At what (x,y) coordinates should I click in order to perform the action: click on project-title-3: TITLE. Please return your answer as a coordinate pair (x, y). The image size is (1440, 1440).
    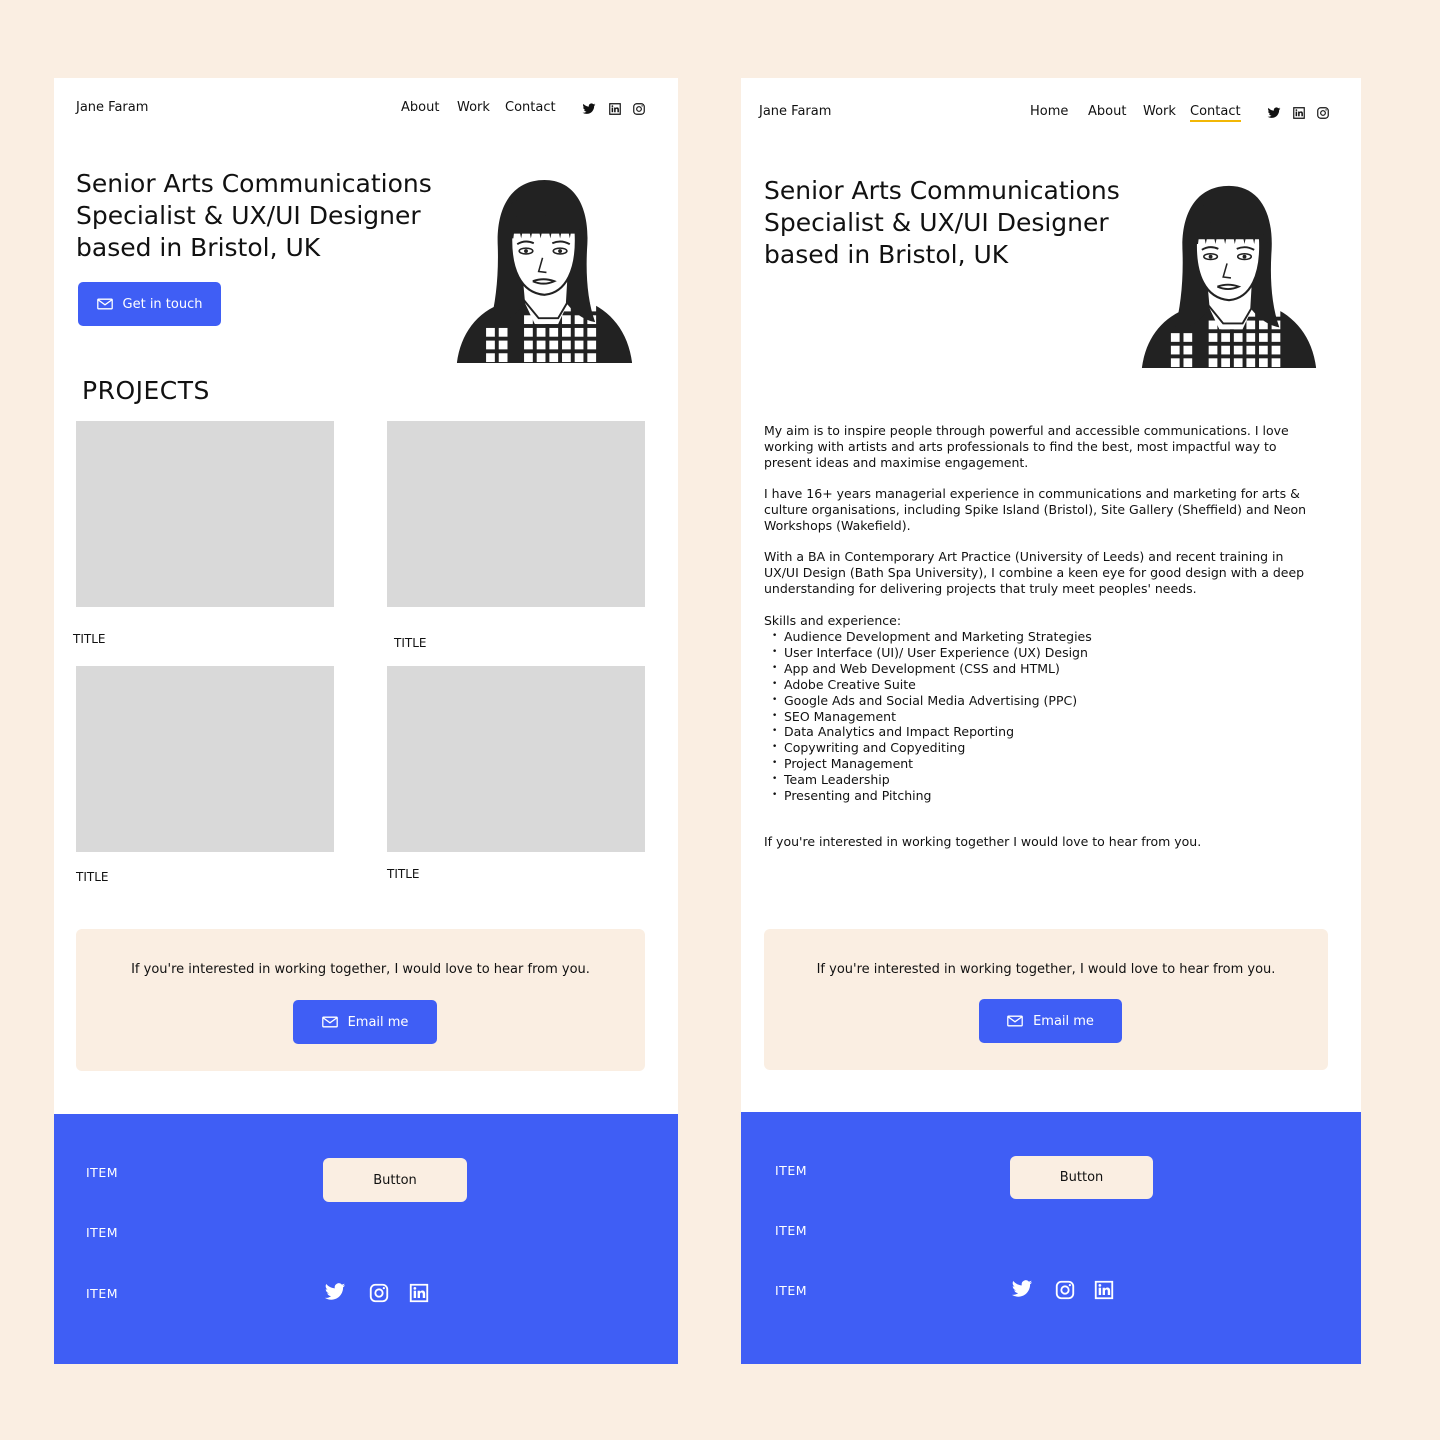
    Looking at the image, I should click on (92, 877).